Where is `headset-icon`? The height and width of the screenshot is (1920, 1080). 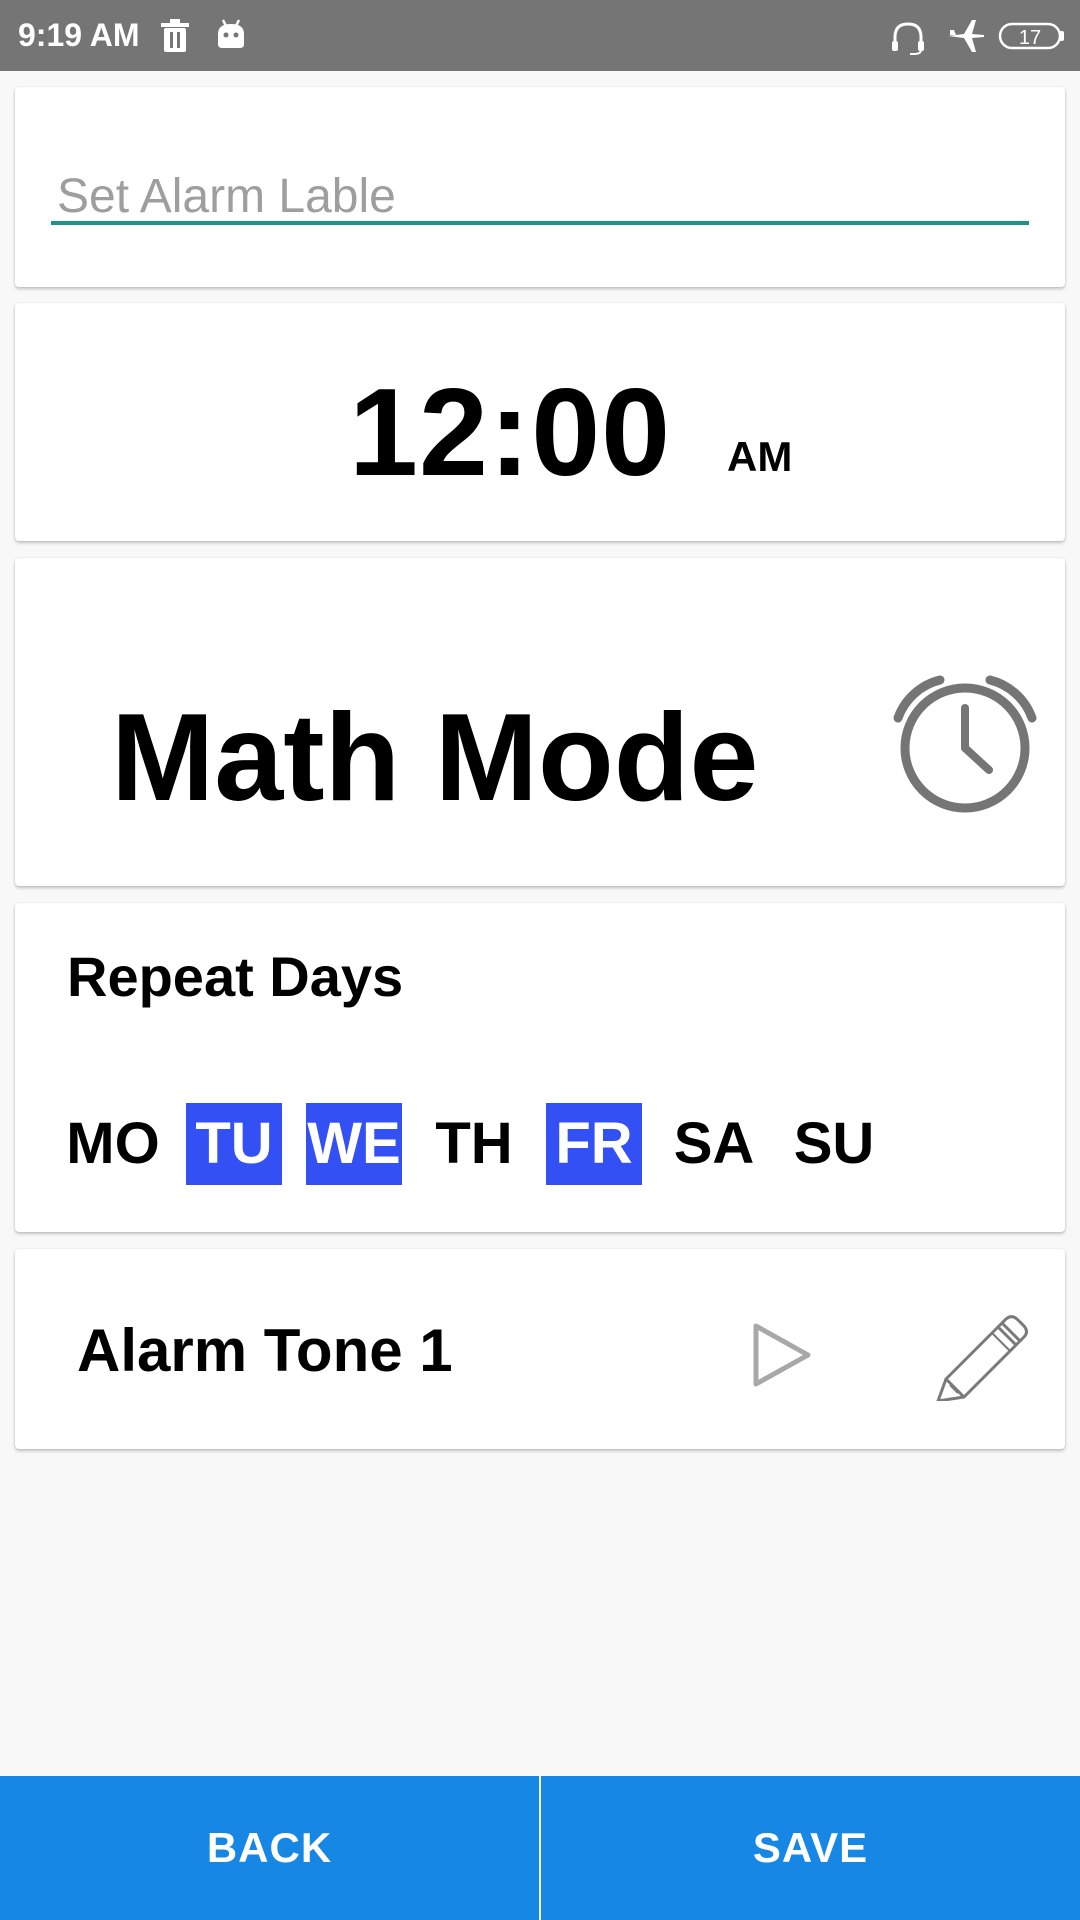
headset-icon is located at coordinates (908, 39).